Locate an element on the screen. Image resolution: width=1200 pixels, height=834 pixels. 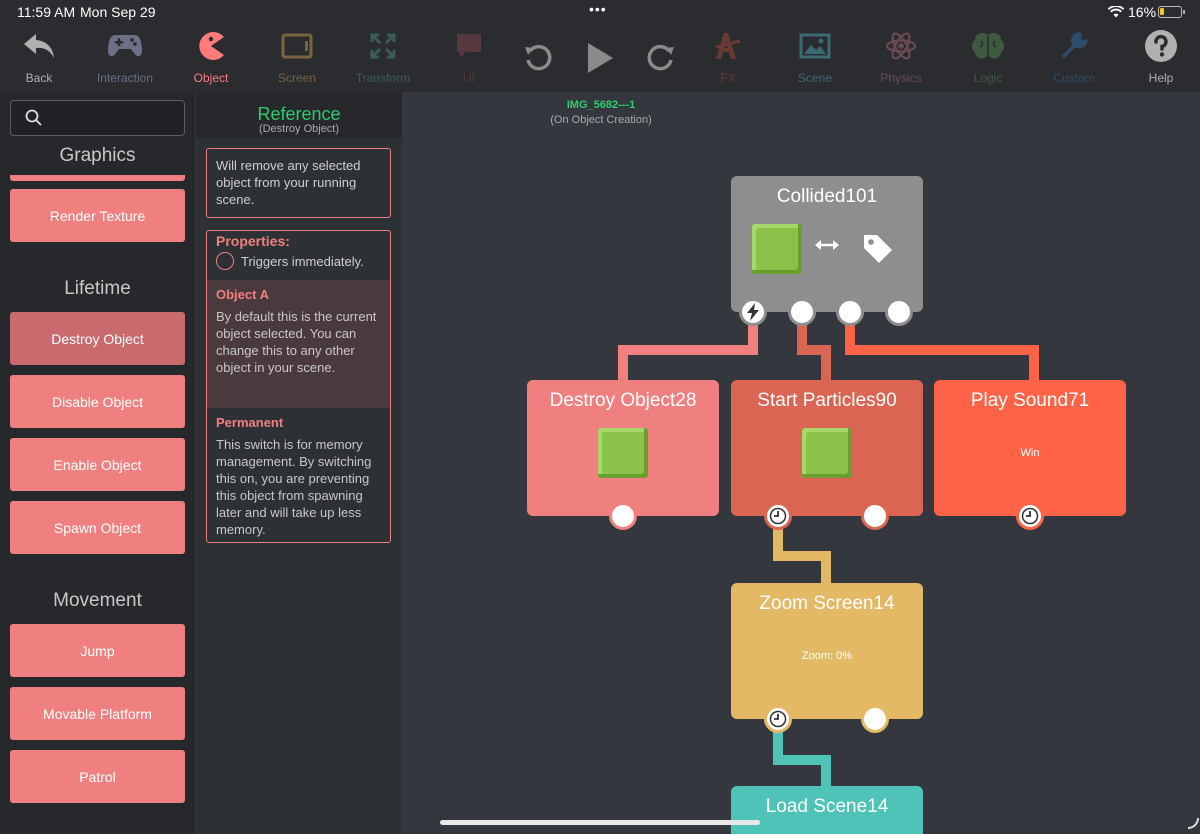
tab-ui: UI is located at coordinates (469, 58).